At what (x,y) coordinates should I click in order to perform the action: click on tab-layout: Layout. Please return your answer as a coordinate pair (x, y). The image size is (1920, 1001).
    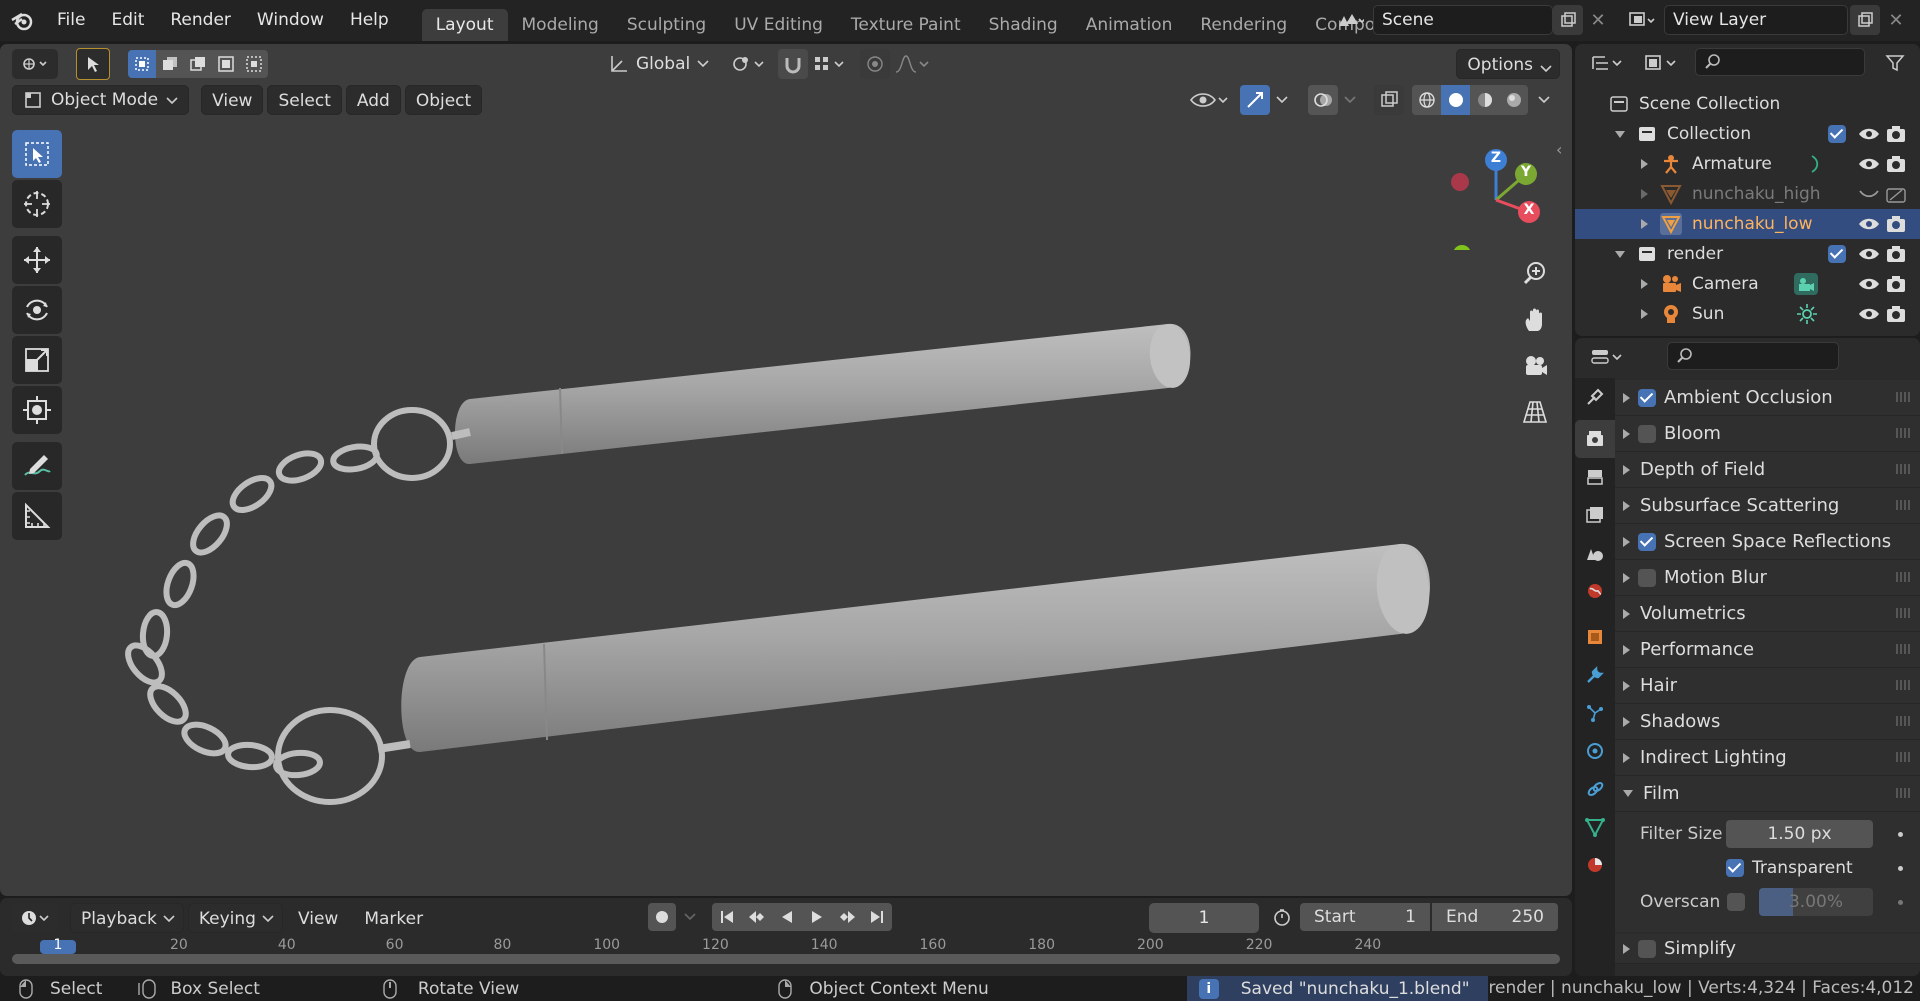
    Looking at the image, I should click on (464, 24).